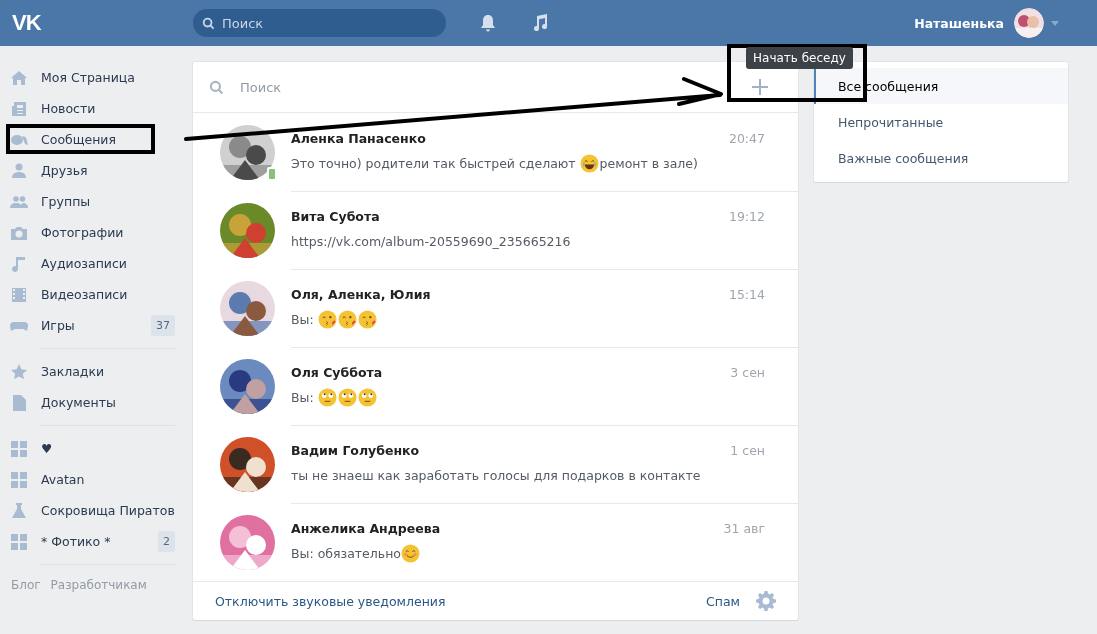  What do you see at coordinates (85, 294) in the screenshot?
I see `sidebar-label: Видеозаписи` at bounding box center [85, 294].